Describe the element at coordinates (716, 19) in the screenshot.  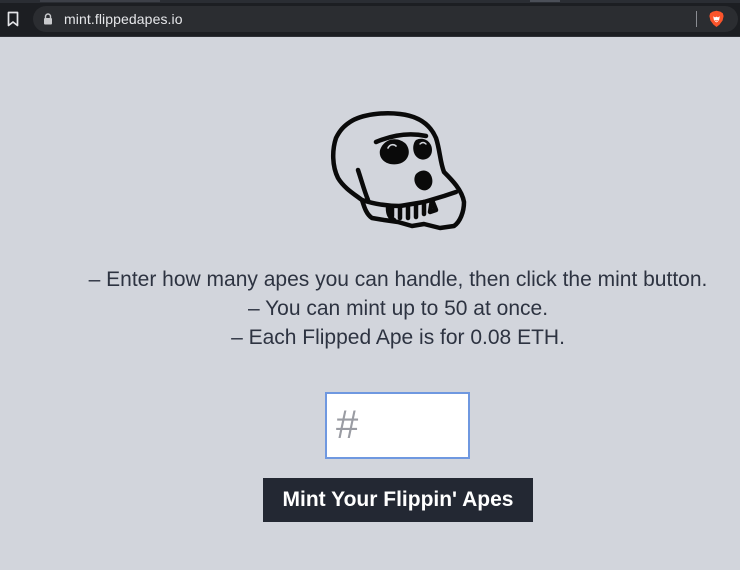
I see `brave-lion-icon` at that location.